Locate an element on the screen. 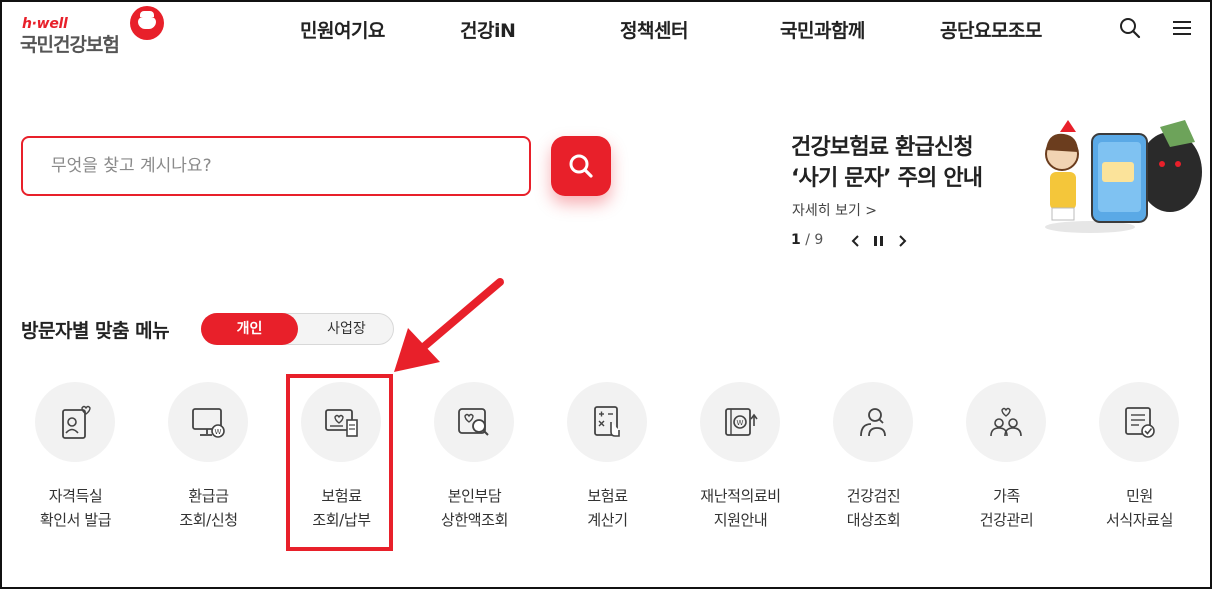 Image resolution: width=1212 pixels, height=589 pixels. menu-item-copay-limit: 본인부담 상한액조회 is located at coordinates (474, 462).